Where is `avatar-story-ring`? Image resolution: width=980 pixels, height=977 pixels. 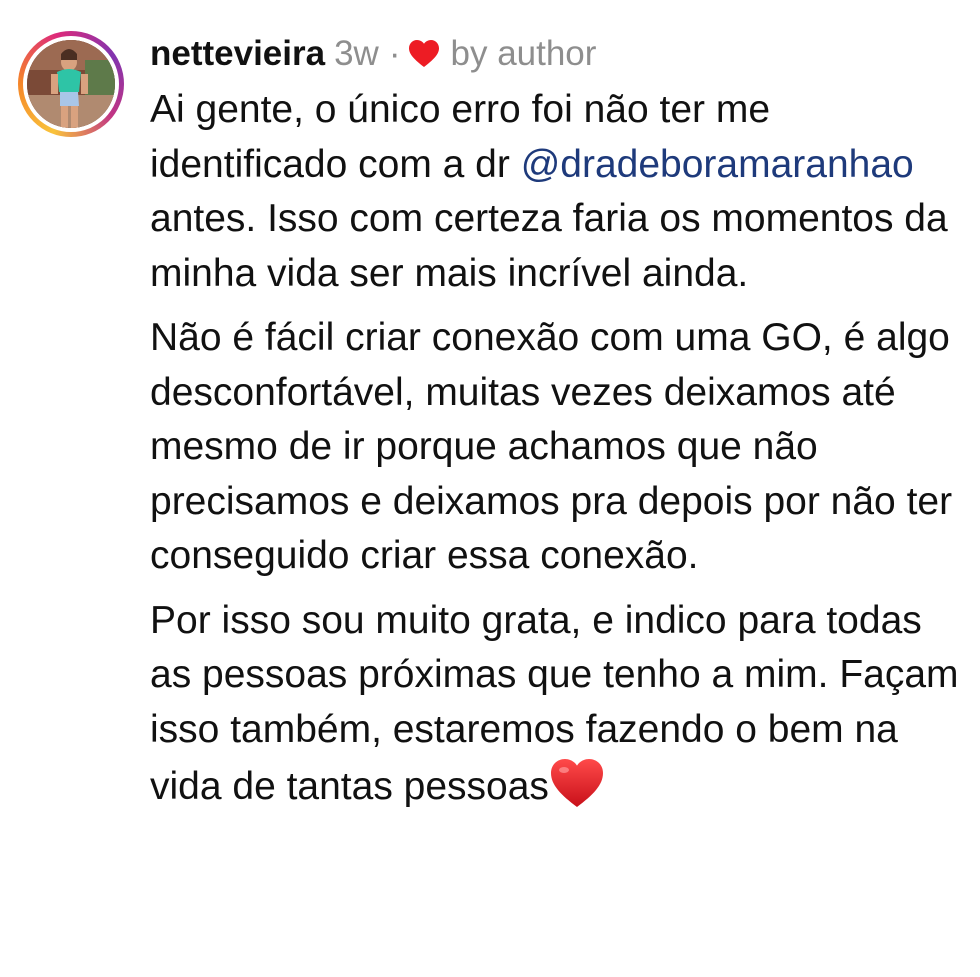
avatar-story-ring is located at coordinates (71, 84).